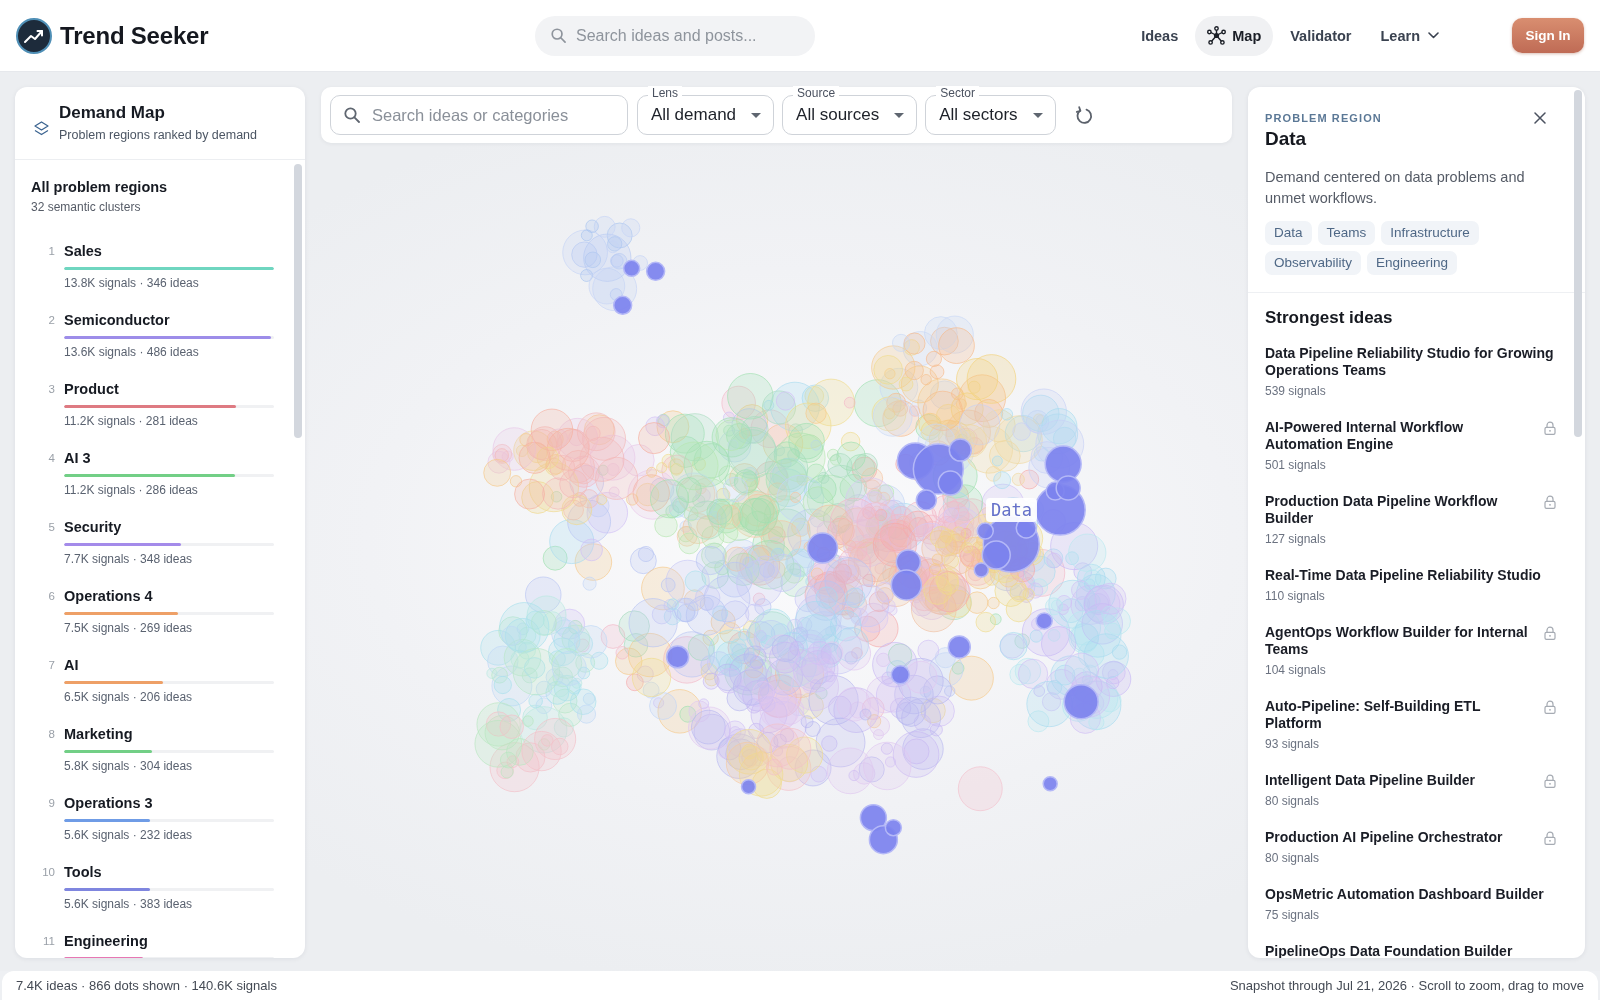 This screenshot has height=1000, width=1600. I want to click on region-stats: 13.8K signals · 346 ideas, so click(132, 283).